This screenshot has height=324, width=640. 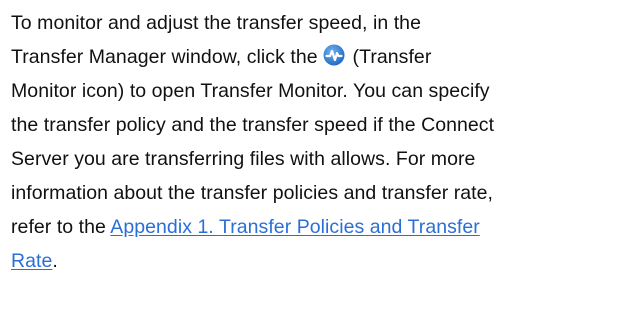 What do you see at coordinates (389, 57) in the screenshot?
I see `paragraph-text: (Transfer` at bounding box center [389, 57].